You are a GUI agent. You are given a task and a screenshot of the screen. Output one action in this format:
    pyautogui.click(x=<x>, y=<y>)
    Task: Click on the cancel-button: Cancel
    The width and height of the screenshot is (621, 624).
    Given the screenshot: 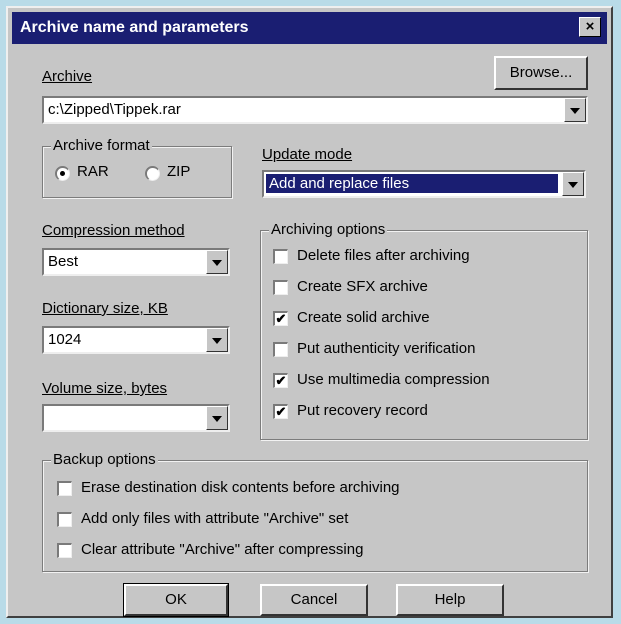 What is the action you would take?
    pyautogui.click(x=314, y=600)
    